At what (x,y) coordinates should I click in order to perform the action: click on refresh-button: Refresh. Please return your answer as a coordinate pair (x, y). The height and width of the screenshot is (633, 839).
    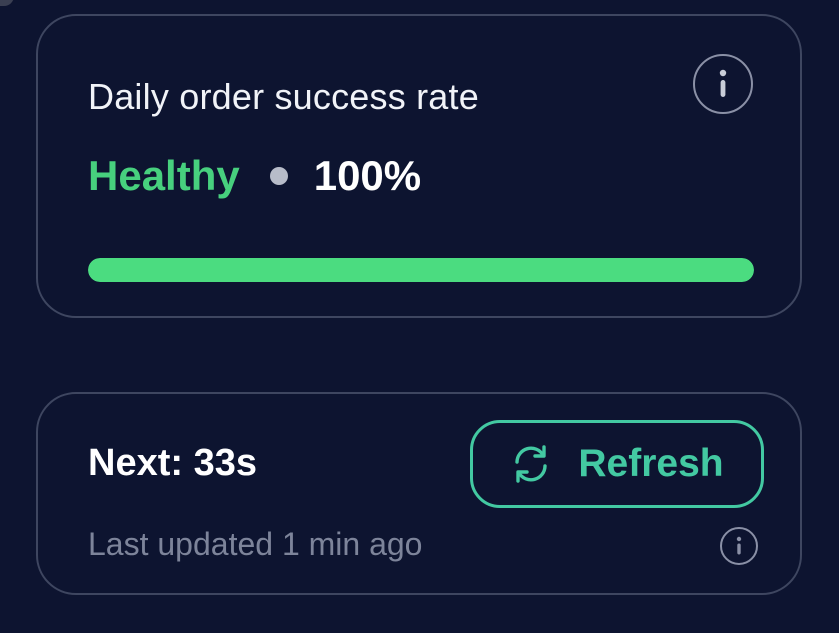
    Looking at the image, I should click on (617, 464).